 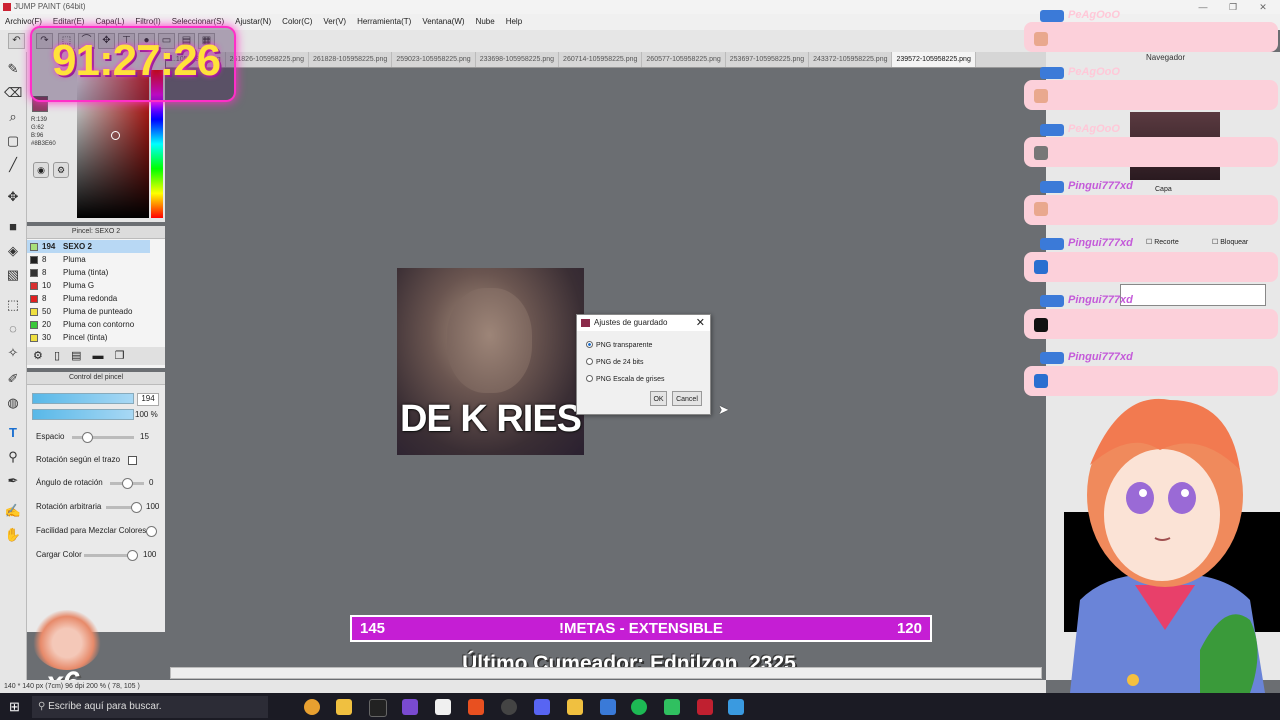 What do you see at coordinates (13, 457) in the screenshot?
I see `zoom-tool-icon: ⚲` at bounding box center [13, 457].